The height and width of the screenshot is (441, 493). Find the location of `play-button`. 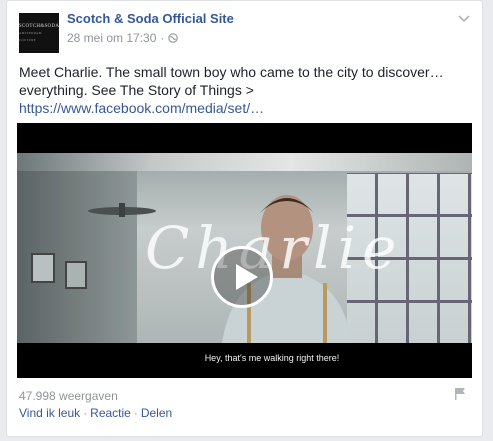

play-button is located at coordinates (242, 277).